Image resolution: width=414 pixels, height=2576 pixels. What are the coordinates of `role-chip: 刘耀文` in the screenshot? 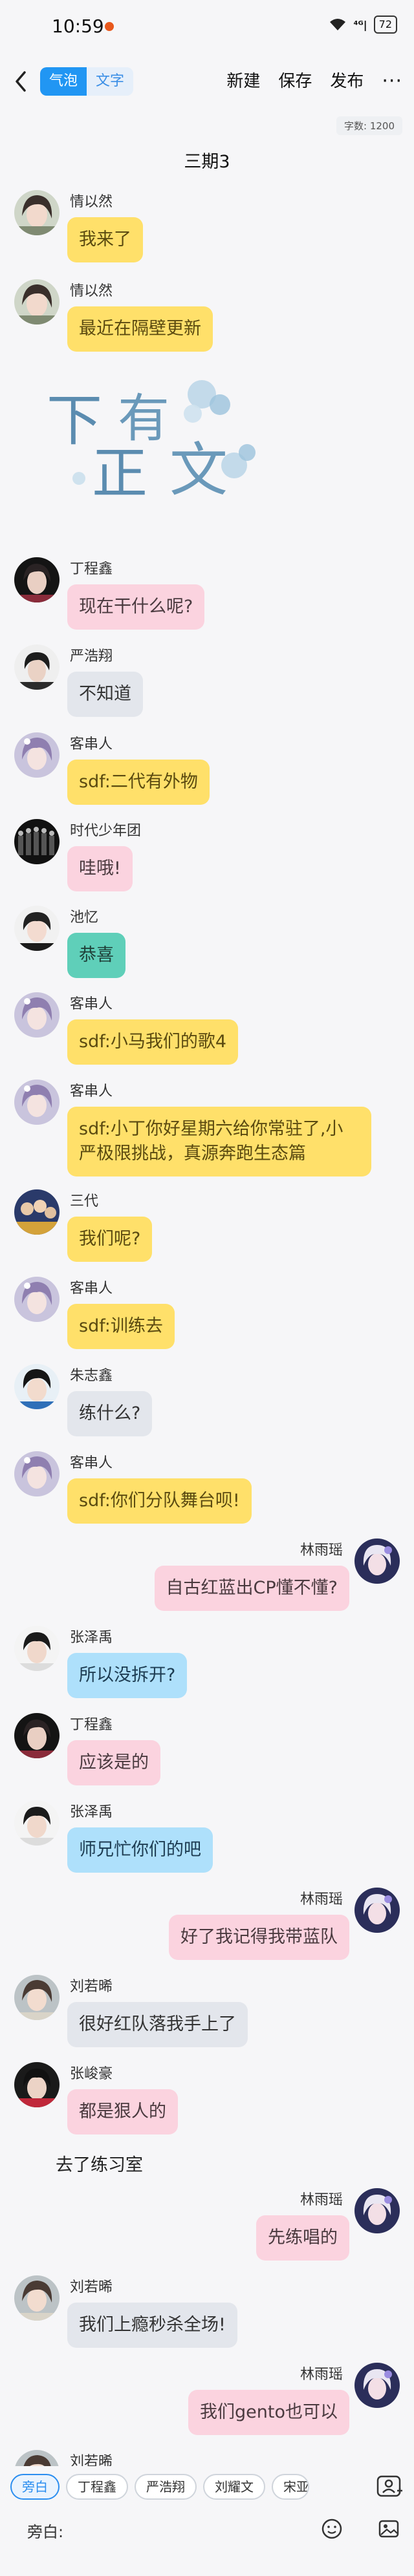 It's located at (234, 2487).